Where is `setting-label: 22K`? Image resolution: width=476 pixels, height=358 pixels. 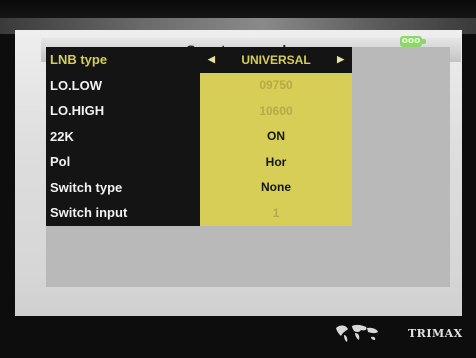
setting-label: 22K is located at coordinates (123, 136).